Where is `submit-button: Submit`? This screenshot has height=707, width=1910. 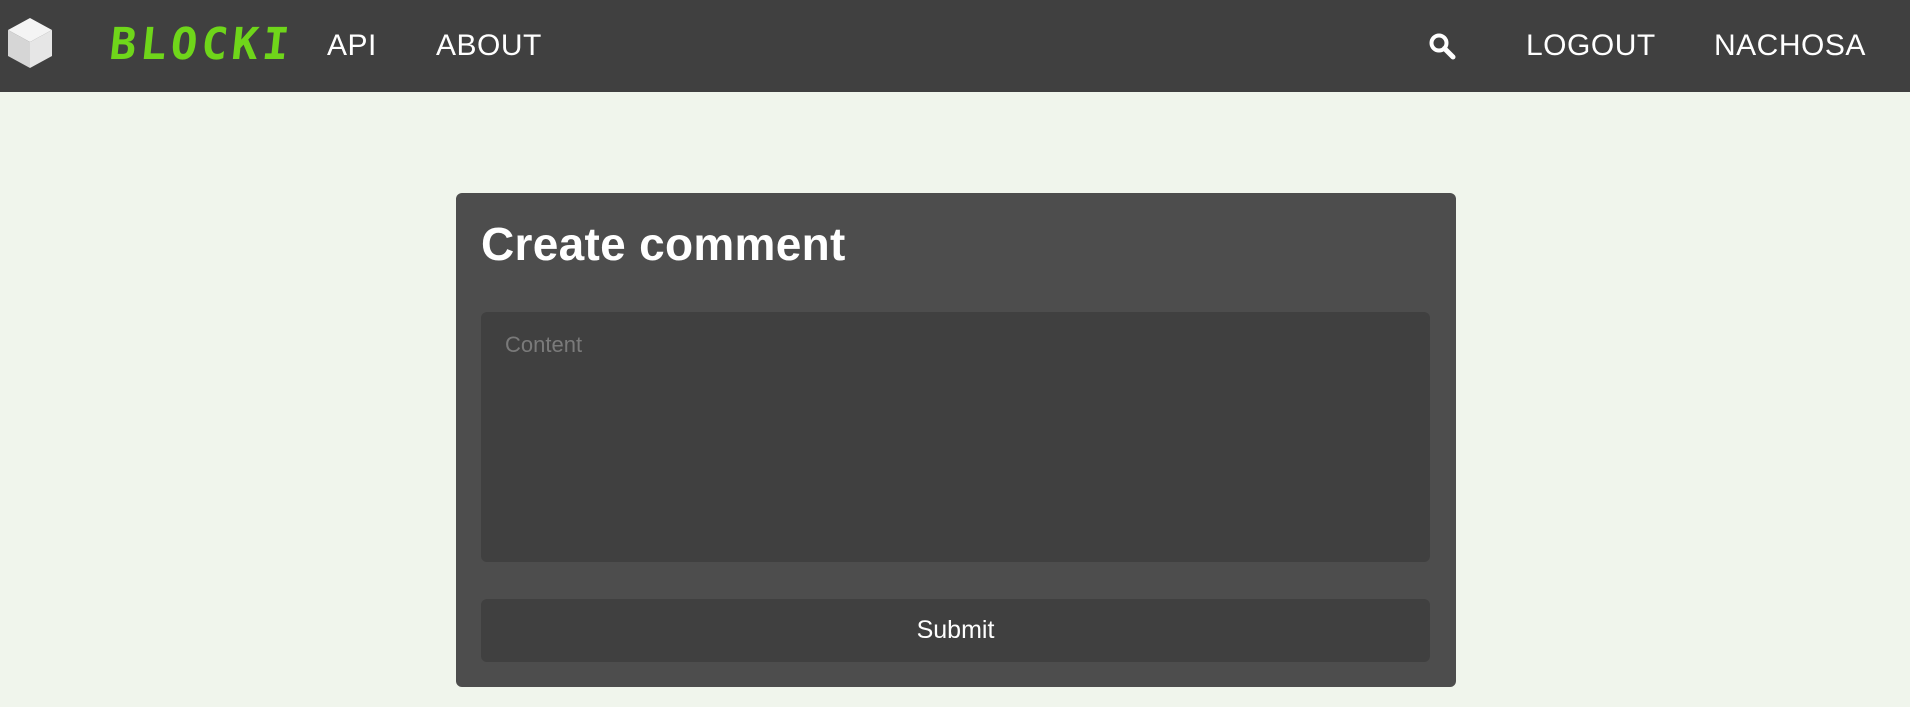
submit-button: Submit is located at coordinates (955, 630).